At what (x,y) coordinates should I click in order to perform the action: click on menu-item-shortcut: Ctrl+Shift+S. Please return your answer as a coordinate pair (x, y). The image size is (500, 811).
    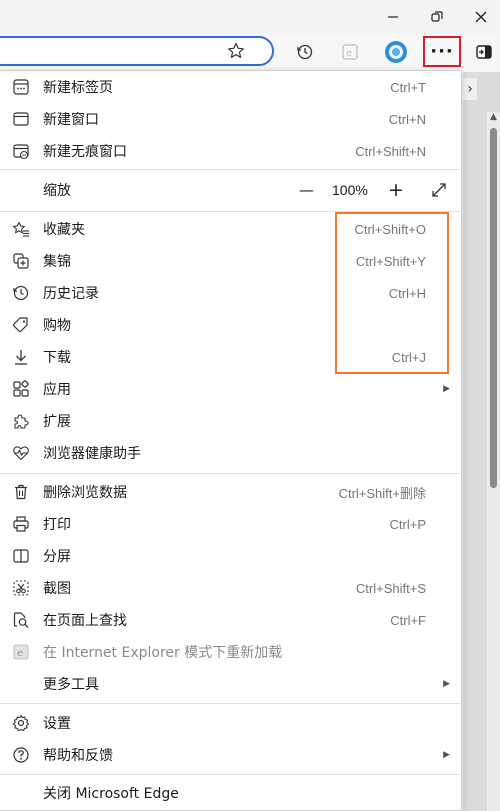
    Looking at the image, I should click on (390, 588).